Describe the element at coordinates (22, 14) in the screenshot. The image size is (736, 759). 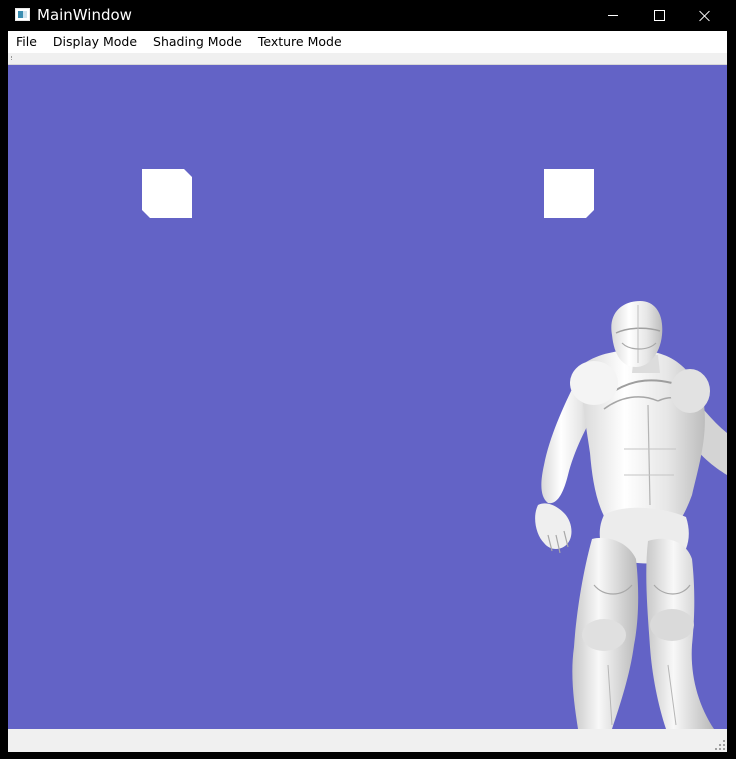
I see `app-window-icon` at that location.